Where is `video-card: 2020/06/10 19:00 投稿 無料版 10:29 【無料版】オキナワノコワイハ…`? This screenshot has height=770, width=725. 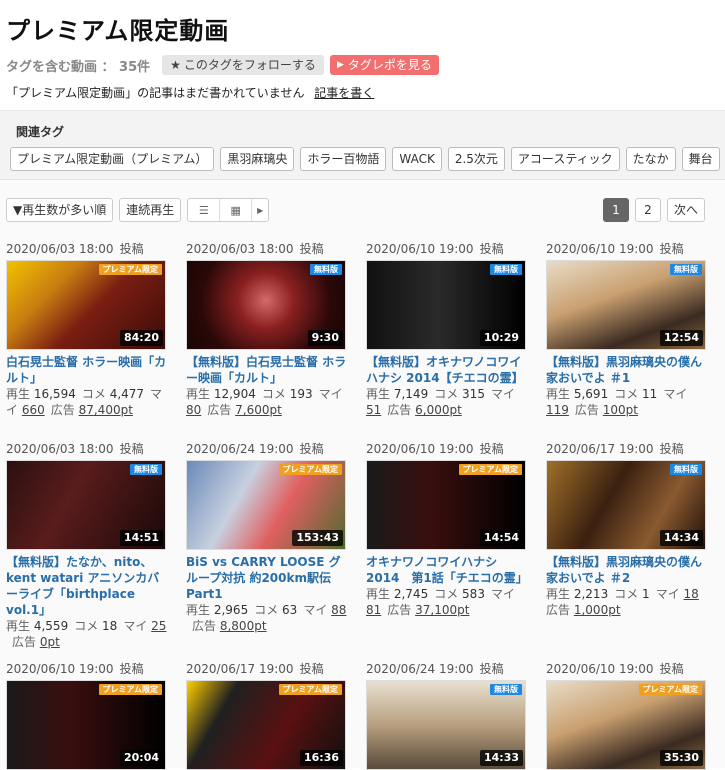 video-card: 2020/06/10 19:00 投稿 無料版 10:29 【無料版】オキナワノコワイハ… is located at coordinates (447, 329).